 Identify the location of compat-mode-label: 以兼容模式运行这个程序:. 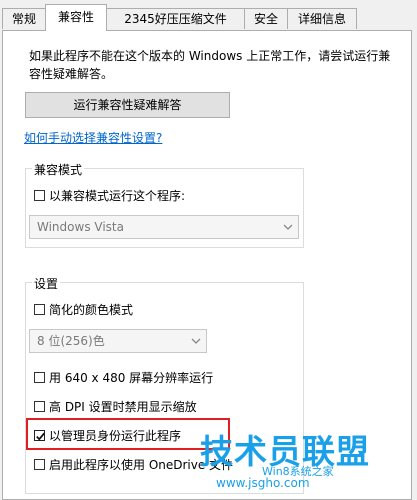
(117, 196).